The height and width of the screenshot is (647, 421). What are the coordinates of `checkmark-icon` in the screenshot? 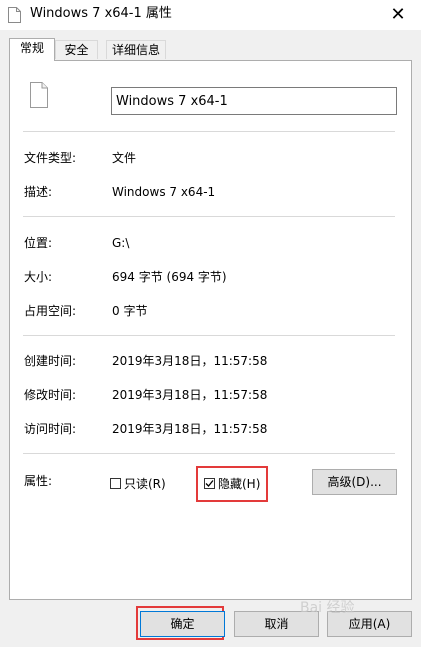 It's located at (209, 483).